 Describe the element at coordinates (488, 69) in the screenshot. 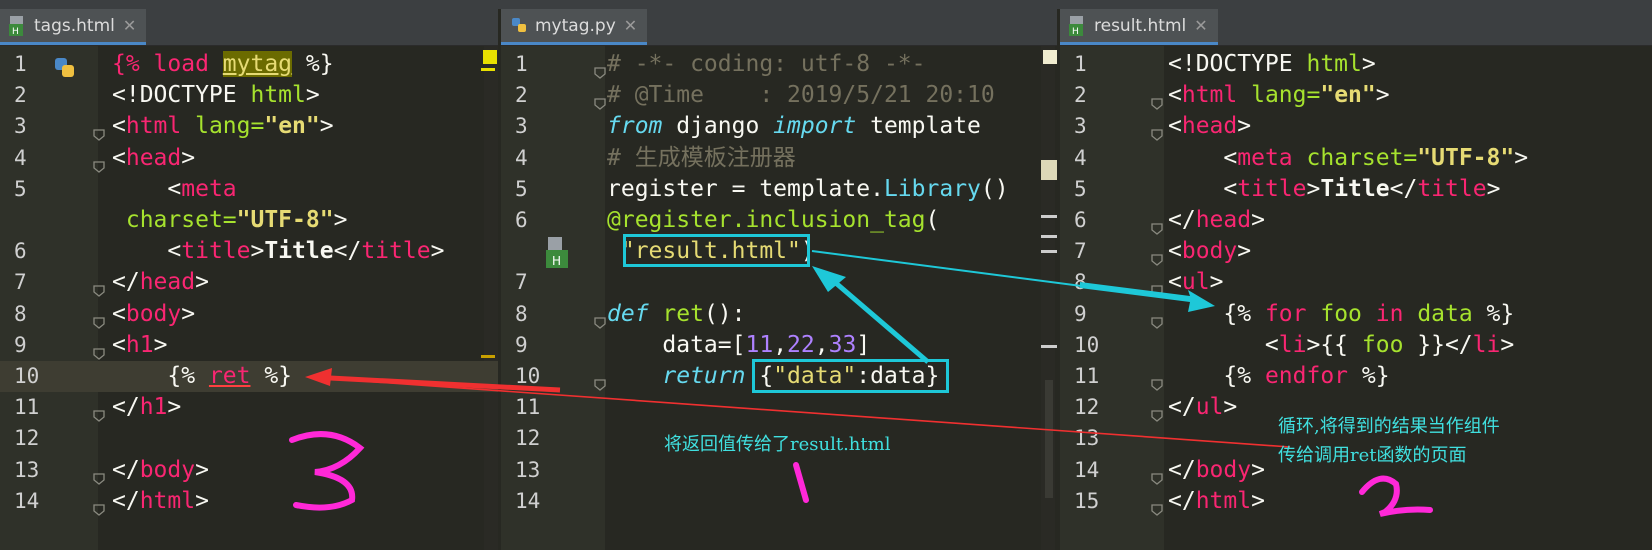

I see `scroll-marker` at that location.